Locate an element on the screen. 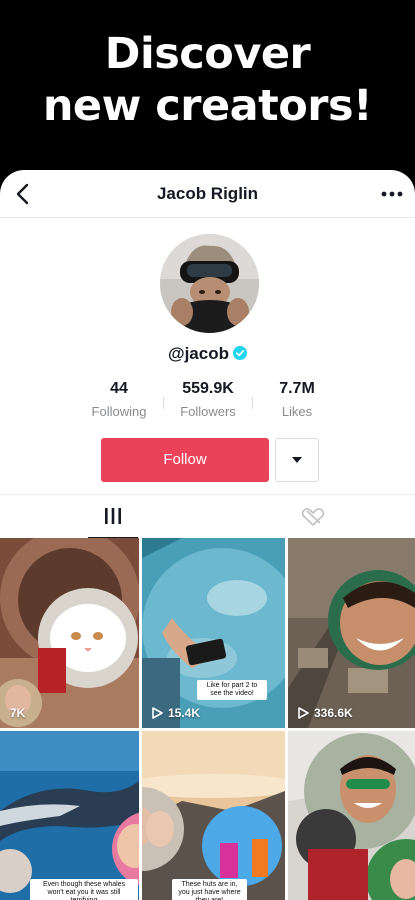 Image resolution: width=415 pixels, height=900 pixels. more-options-icon is located at coordinates (392, 194).